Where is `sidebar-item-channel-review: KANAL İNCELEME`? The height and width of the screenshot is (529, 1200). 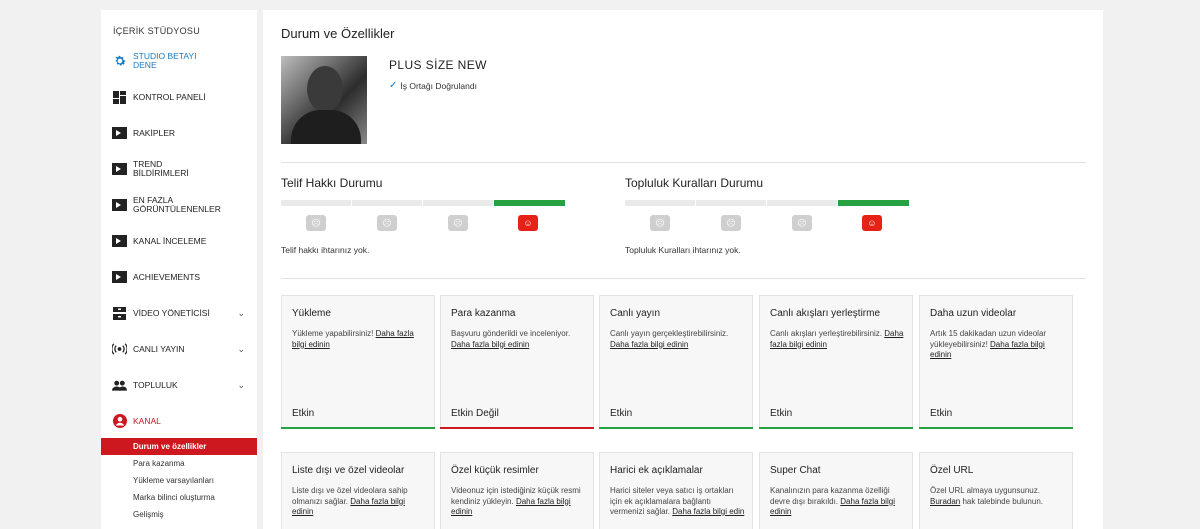
sidebar-item-channel-review: KANAL İNCELEME is located at coordinates (179, 241).